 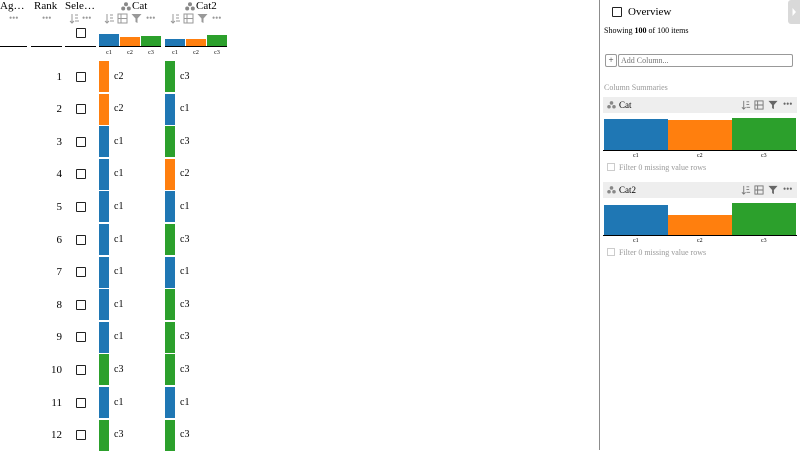 I want to click on rank-cell: 9, so click(x=59, y=337).